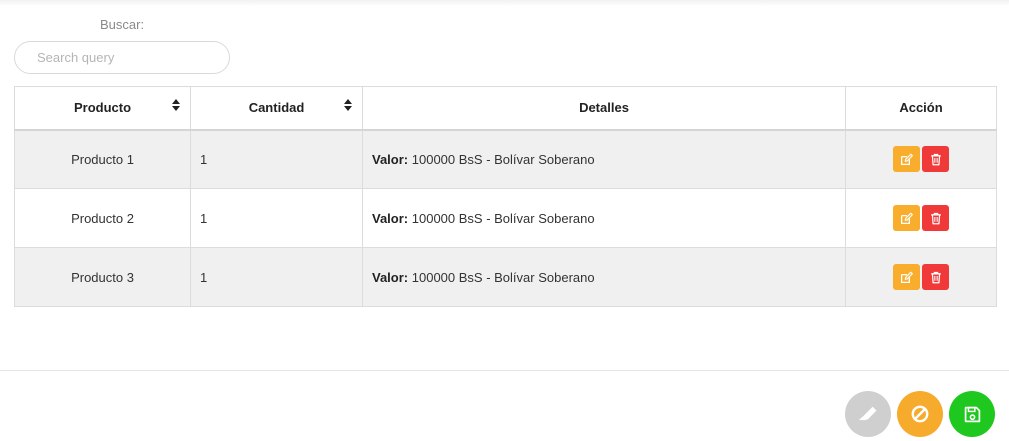  I want to click on top-shadow, so click(504, 3).